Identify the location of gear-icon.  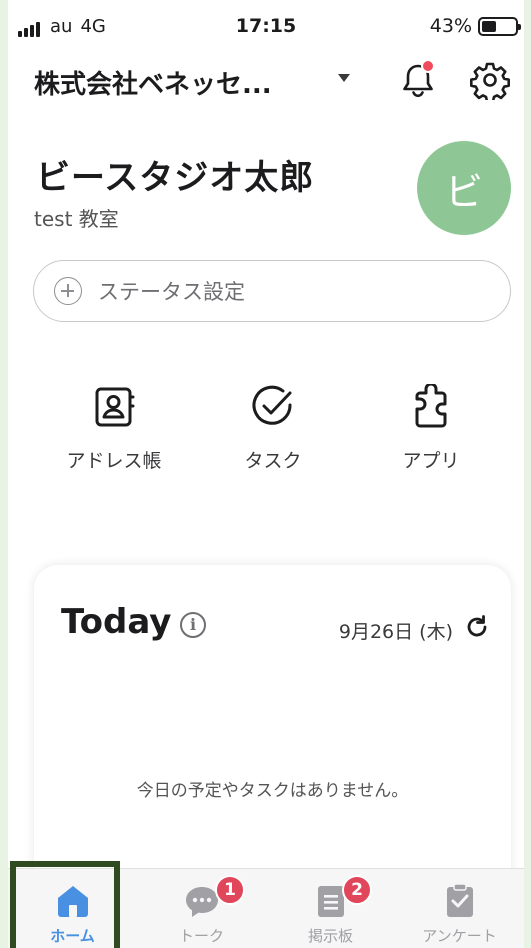
(490, 80).